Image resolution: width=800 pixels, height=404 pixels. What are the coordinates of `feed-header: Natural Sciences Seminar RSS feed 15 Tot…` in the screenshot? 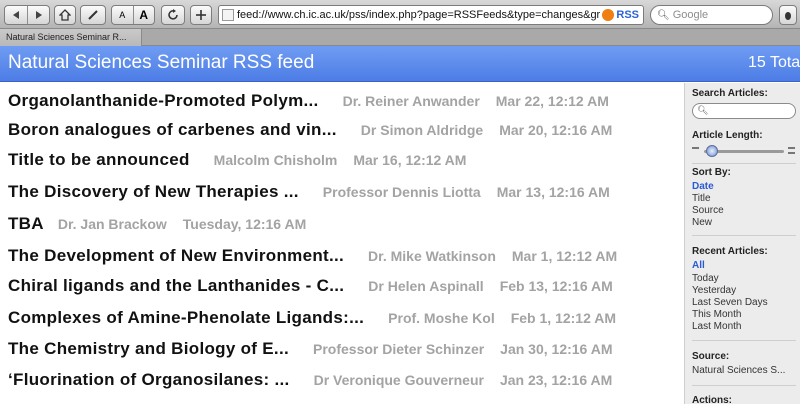 It's located at (400, 64).